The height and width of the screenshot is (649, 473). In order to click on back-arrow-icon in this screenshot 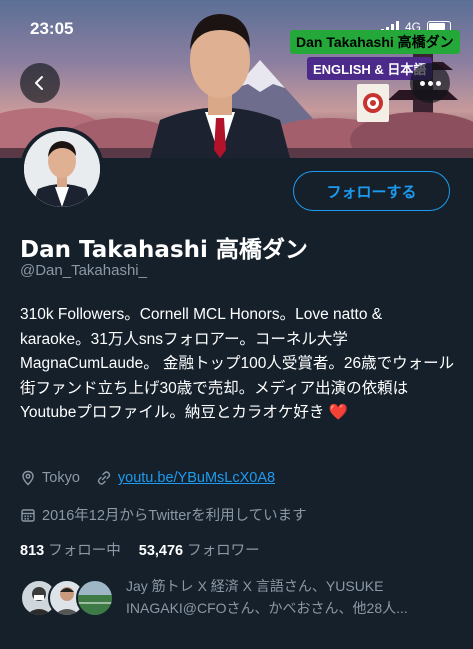, I will do `click(39, 83)`.